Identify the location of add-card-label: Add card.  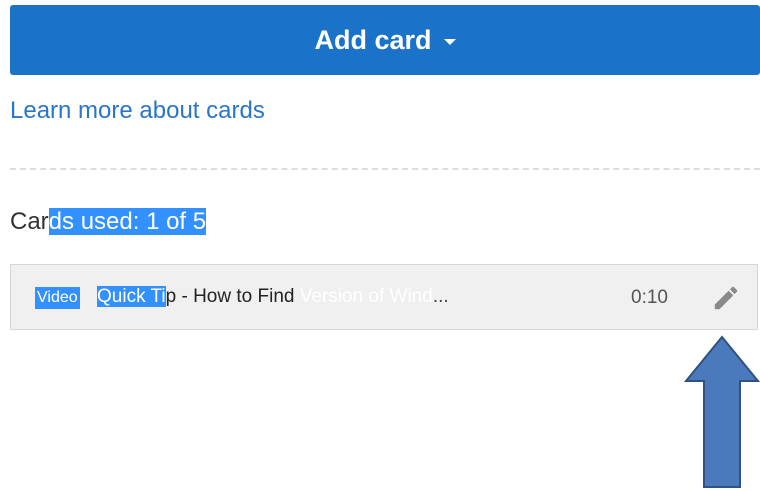
(373, 39).